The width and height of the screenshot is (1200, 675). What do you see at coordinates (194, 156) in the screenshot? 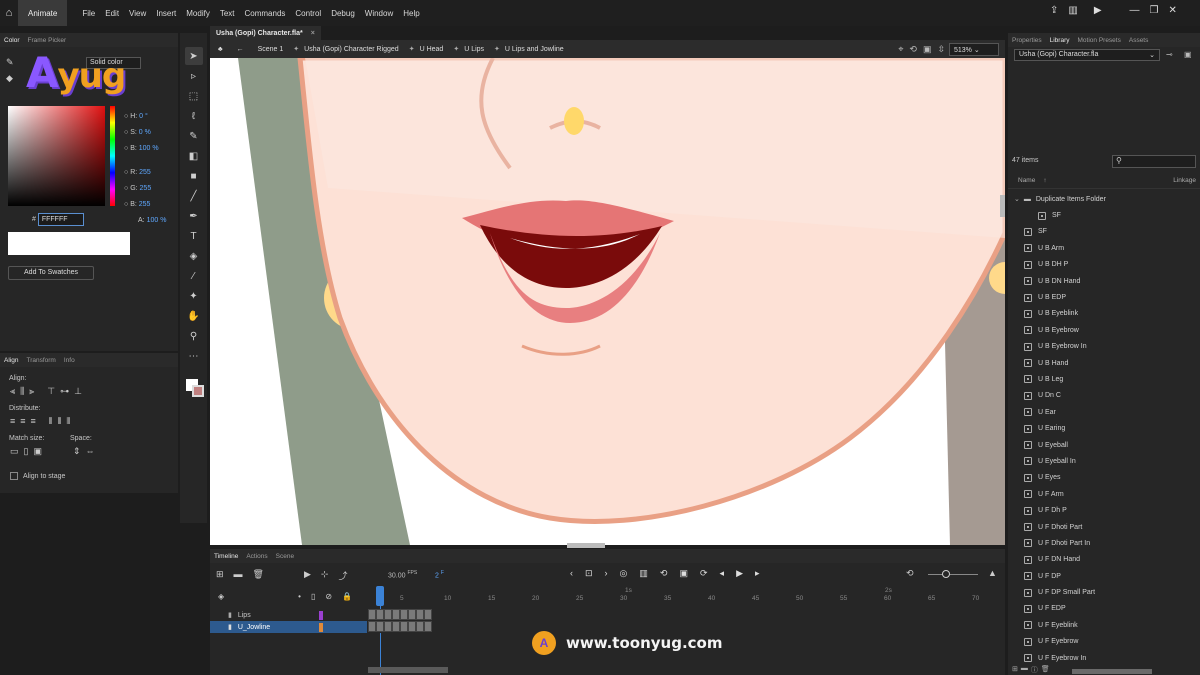
I see `eraser-tool-icon: ◧` at bounding box center [194, 156].